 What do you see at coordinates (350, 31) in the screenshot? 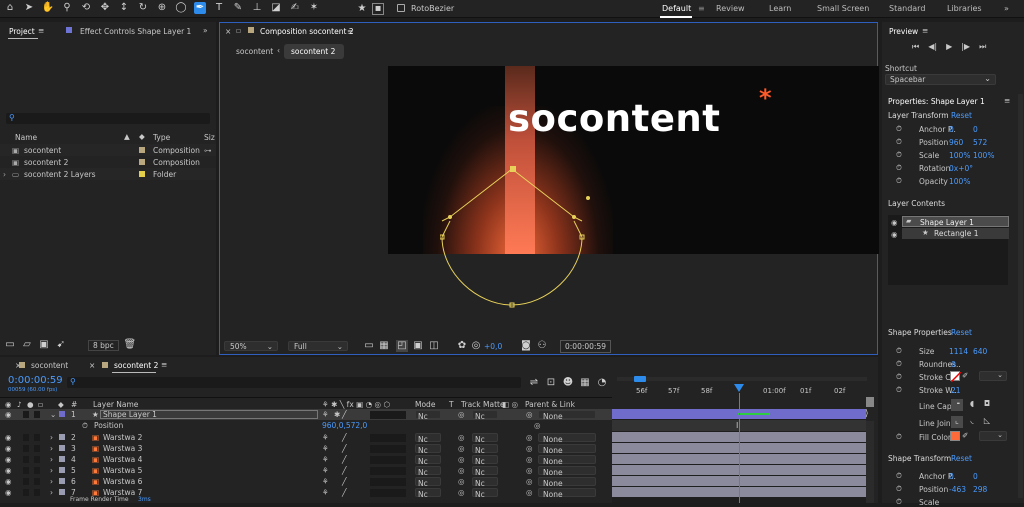
I see `comp-menu-icon: ≡` at bounding box center [350, 31].